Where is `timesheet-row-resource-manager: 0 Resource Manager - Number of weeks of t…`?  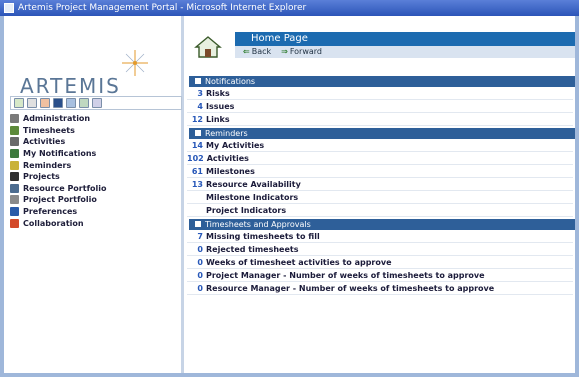 timesheet-row-resource-manager: 0 Resource Manager - Number of weeks of t… is located at coordinates (380, 289).